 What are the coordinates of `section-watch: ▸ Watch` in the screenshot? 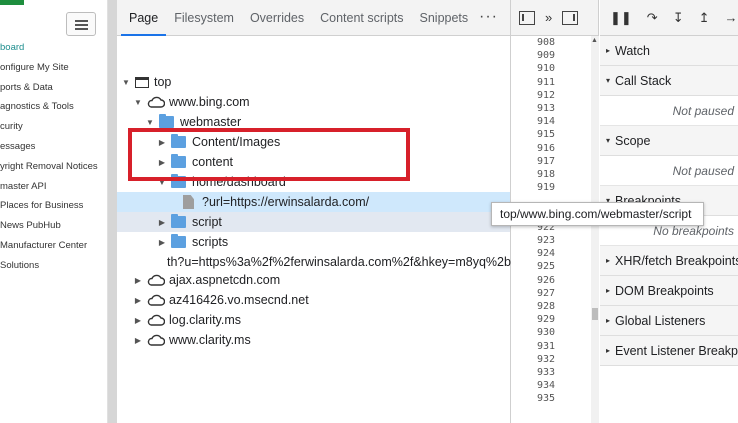 It's located at (669, 51).